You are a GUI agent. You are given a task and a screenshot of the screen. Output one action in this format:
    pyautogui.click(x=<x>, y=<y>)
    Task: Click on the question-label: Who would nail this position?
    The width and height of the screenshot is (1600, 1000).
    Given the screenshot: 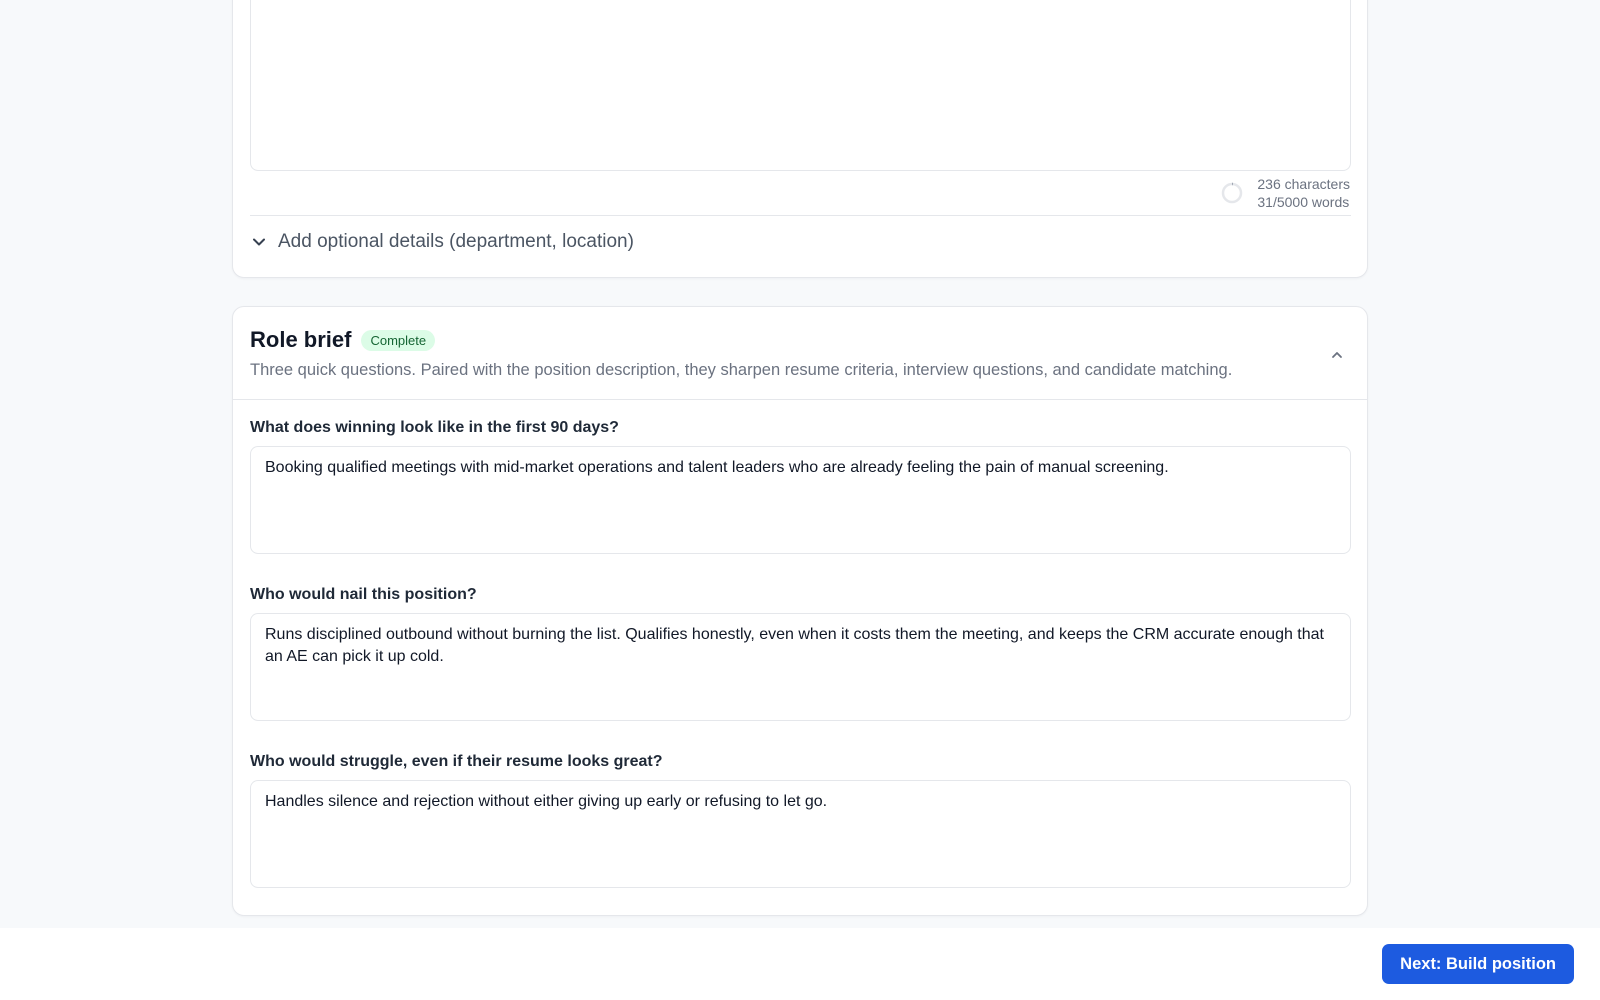 What is the action you would take?
    pyautogui.click(x=363, y=594)
    